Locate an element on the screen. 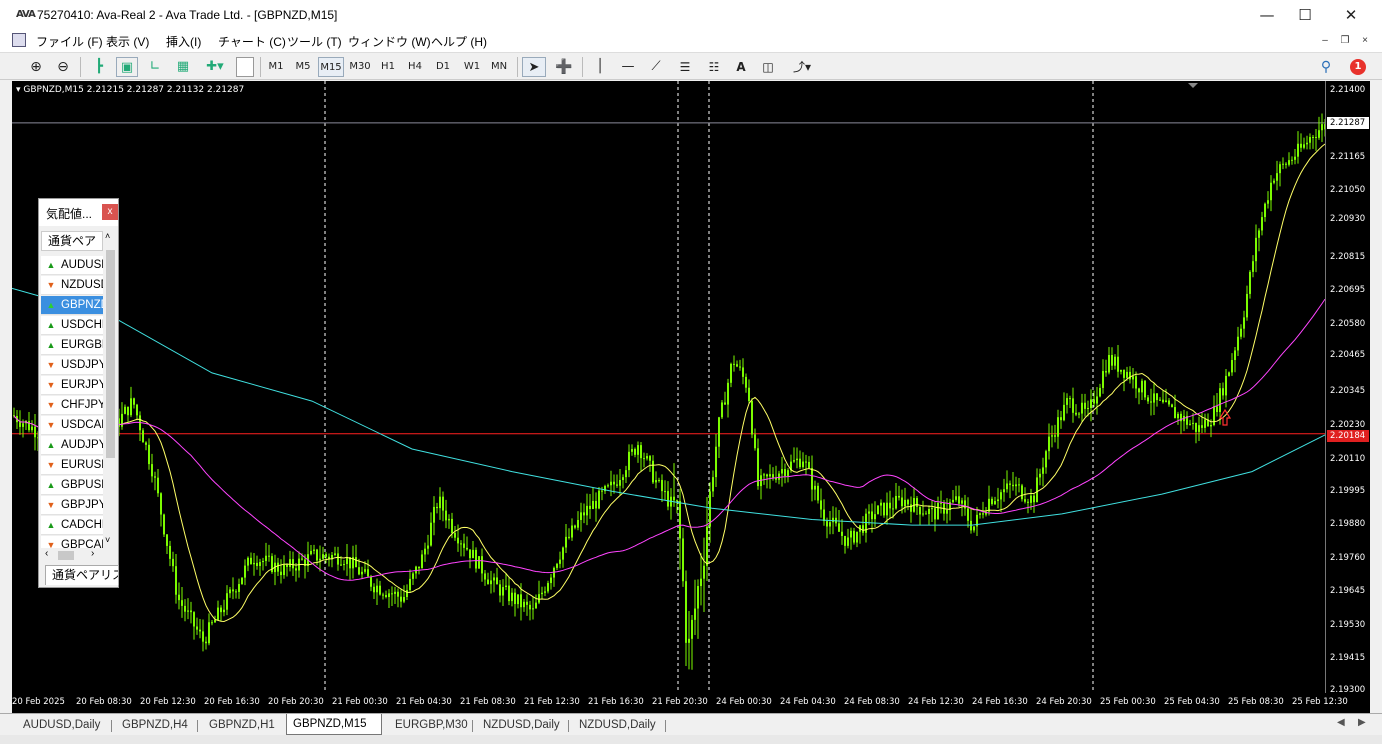 This screenshot has height=744, width=1382. tab-symbols-list: 通貨ペアリスト is located at coordinates (82, 575).